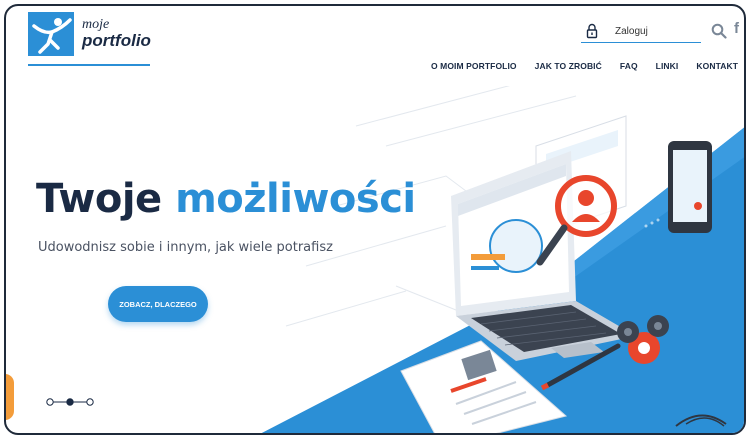 This screenshot has width=750, height=439. I want to click on nav-item-jak-to-zrobic: JAK TO ZROBIĆ, so click(568, 66).